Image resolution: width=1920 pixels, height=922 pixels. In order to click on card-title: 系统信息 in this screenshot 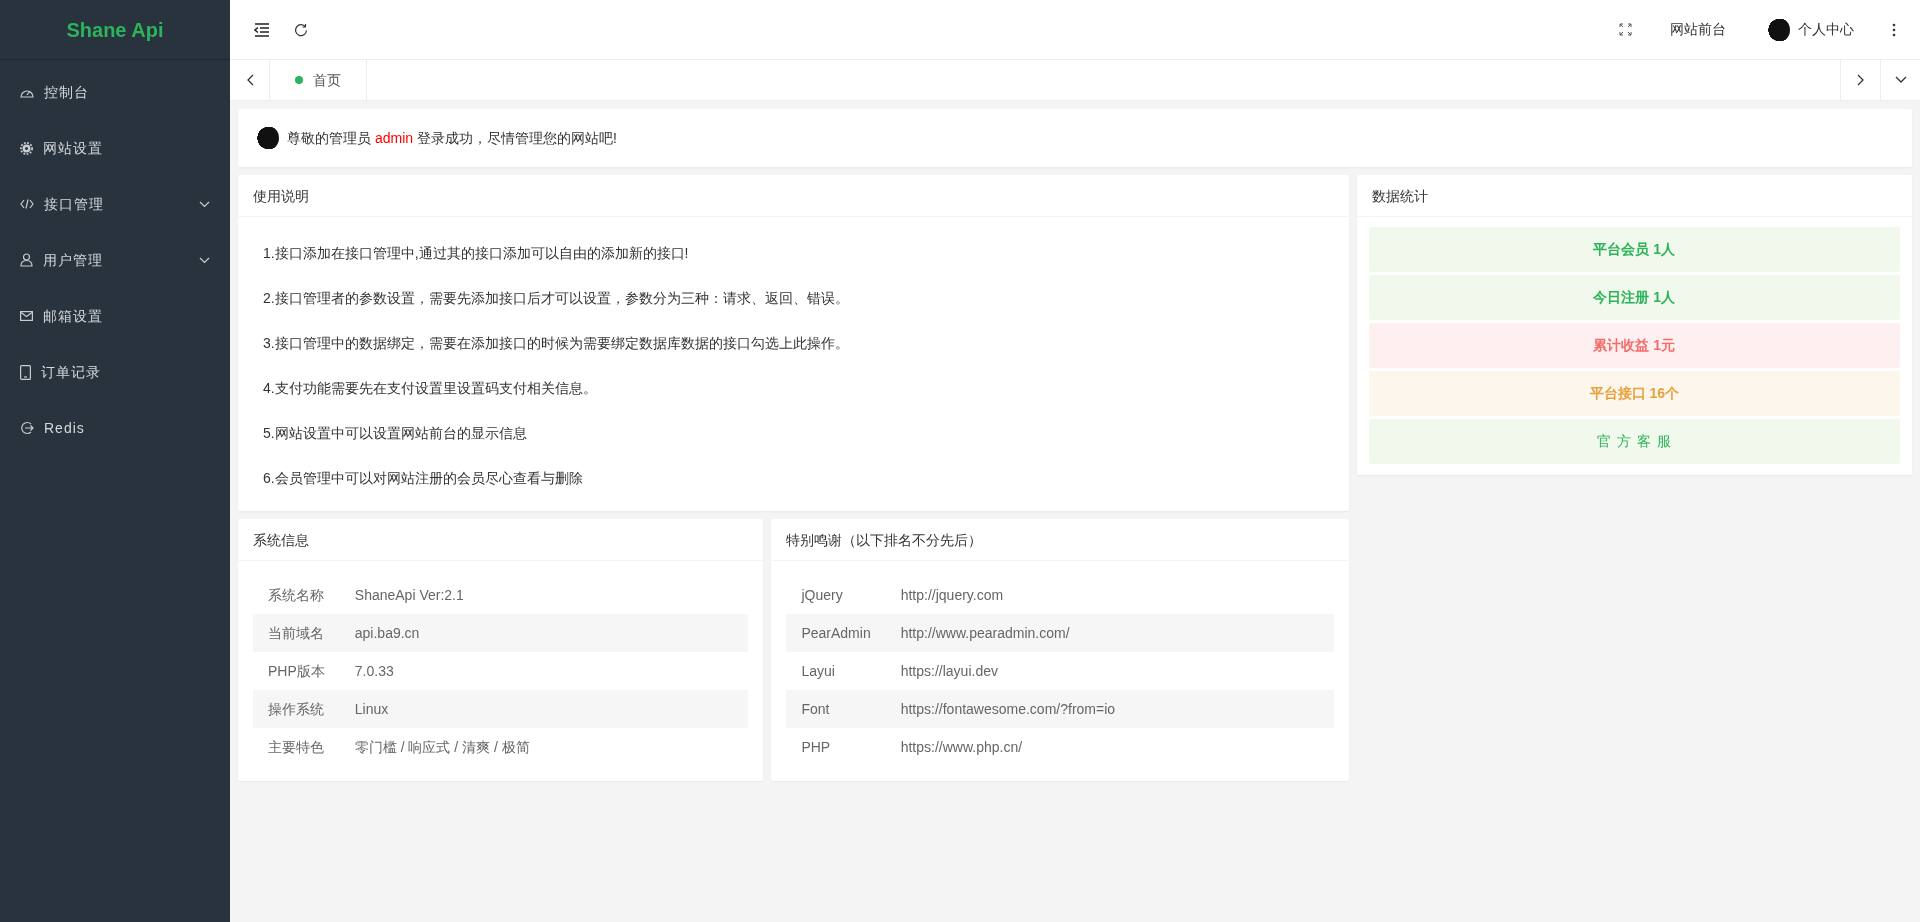, I will do `click(501, 540)`.